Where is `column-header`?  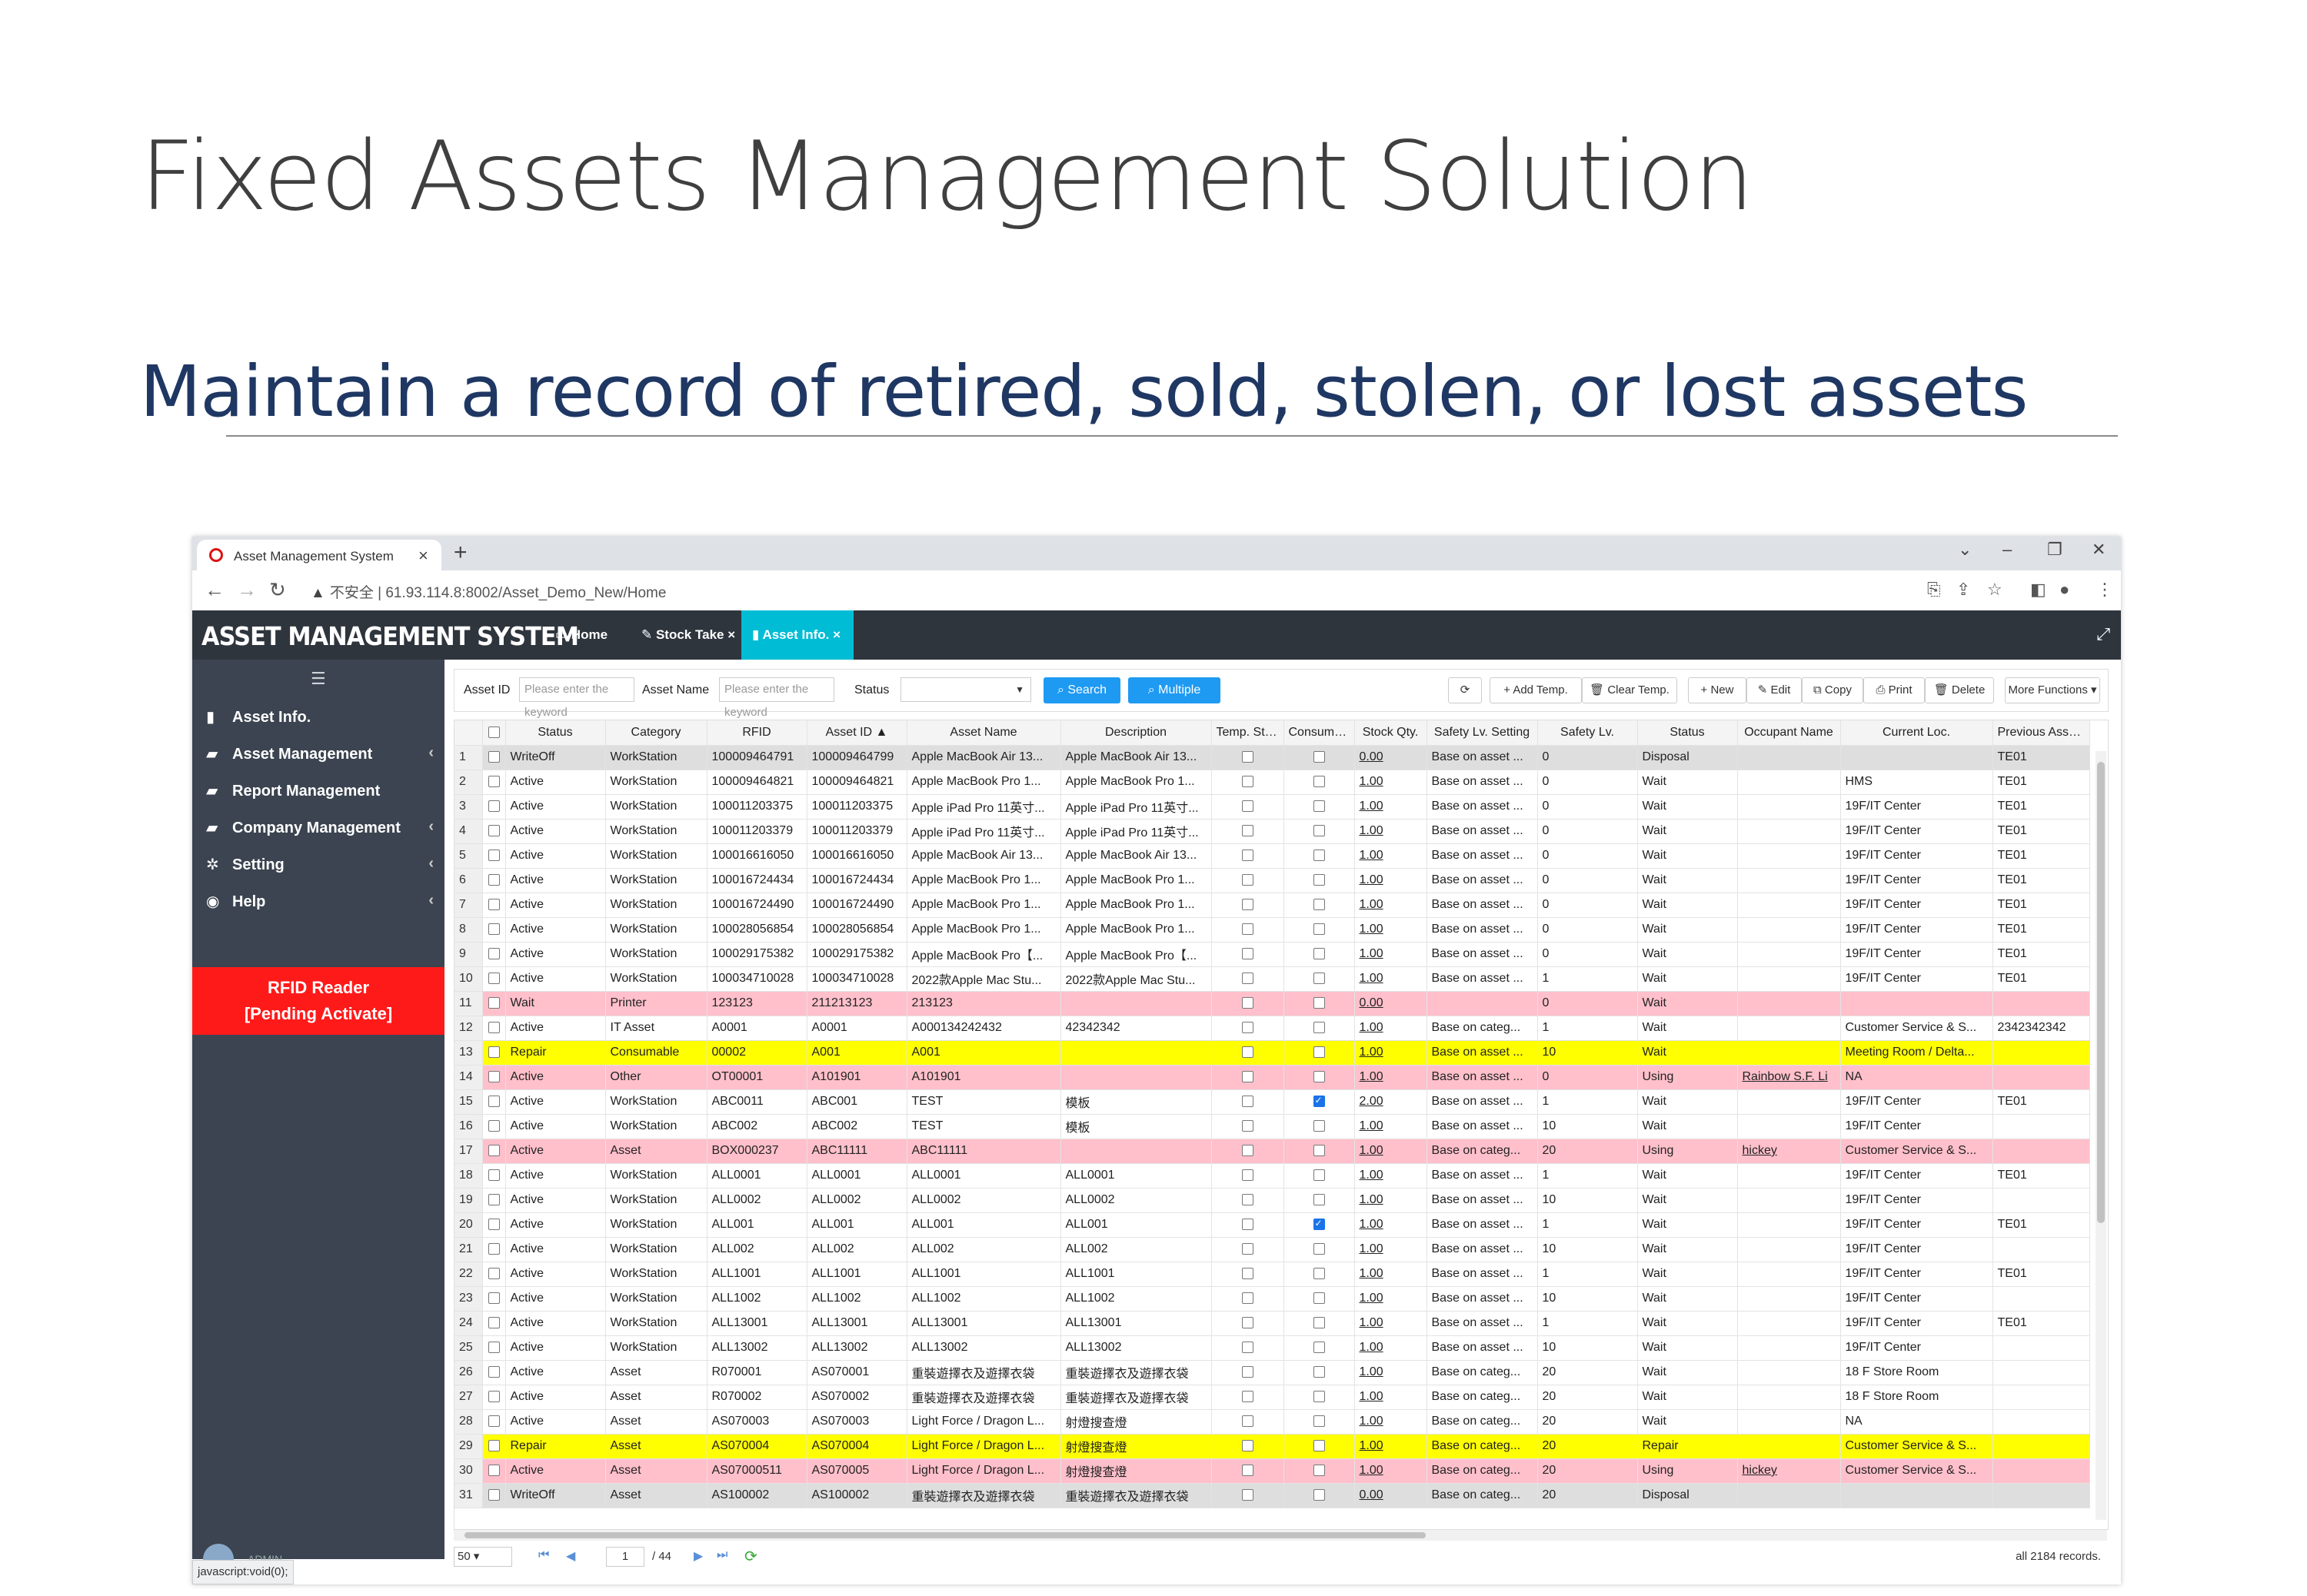
column-header is located at coordinates (494, 733).